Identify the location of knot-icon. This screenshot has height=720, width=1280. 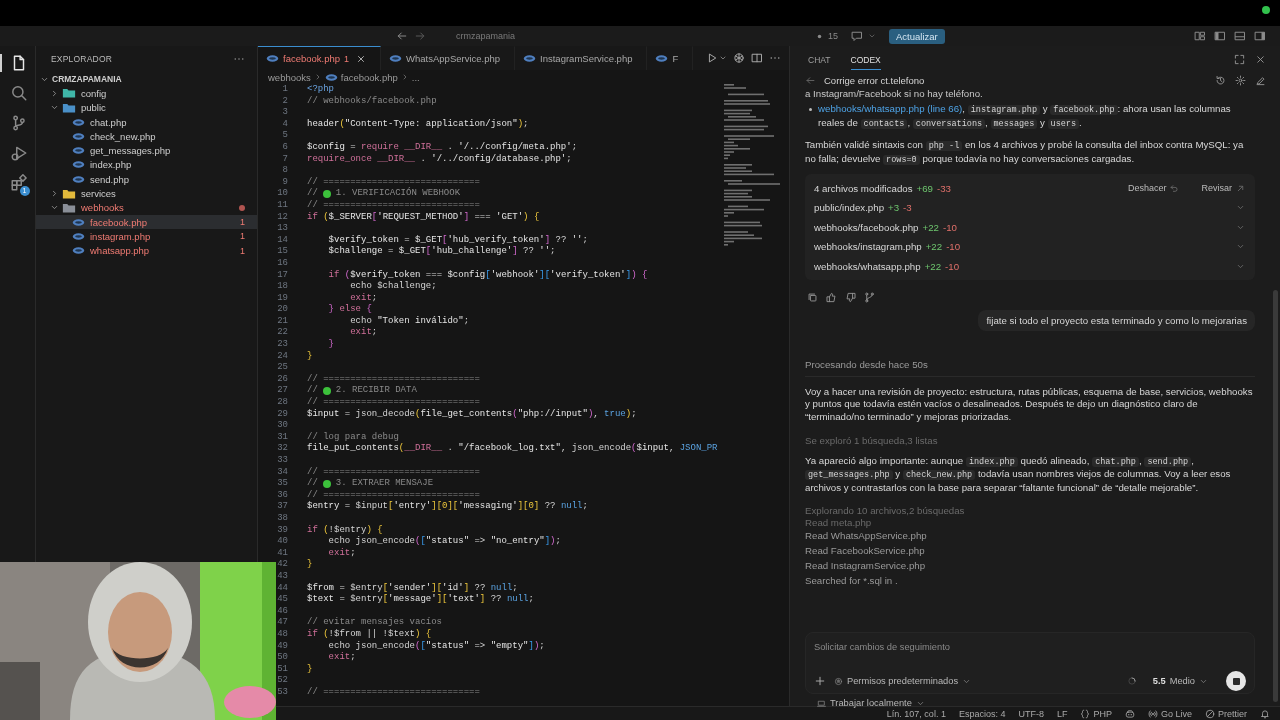
(739, 58).